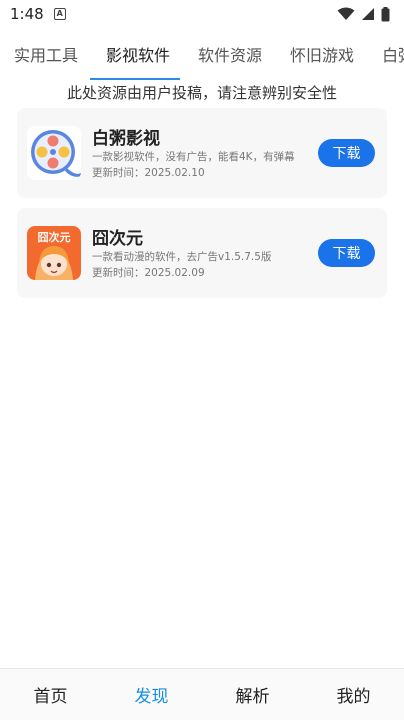 The width and height of the screenshot is (404, 720). What do you see at coordinates (182, 257) in the screenshot?
I see `app-description: 一款看动漫的软件，去广告v1.5.7.5版` at bounding box center [182, 257].